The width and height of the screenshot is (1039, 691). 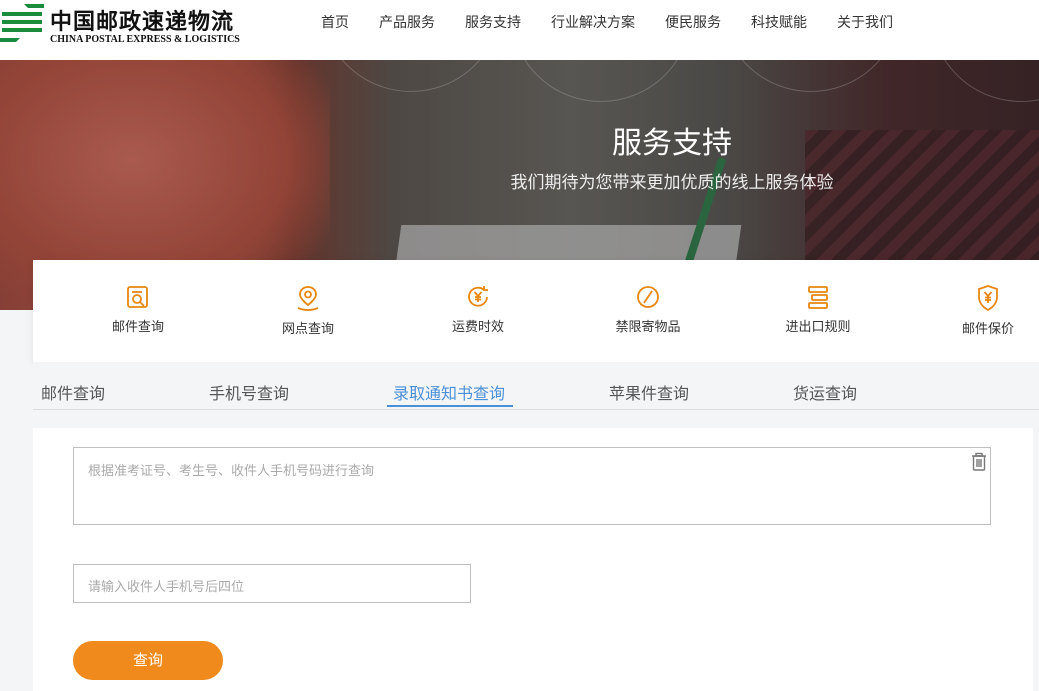 I want to click on yuan-clock-icon, so click(x=478, y=296).